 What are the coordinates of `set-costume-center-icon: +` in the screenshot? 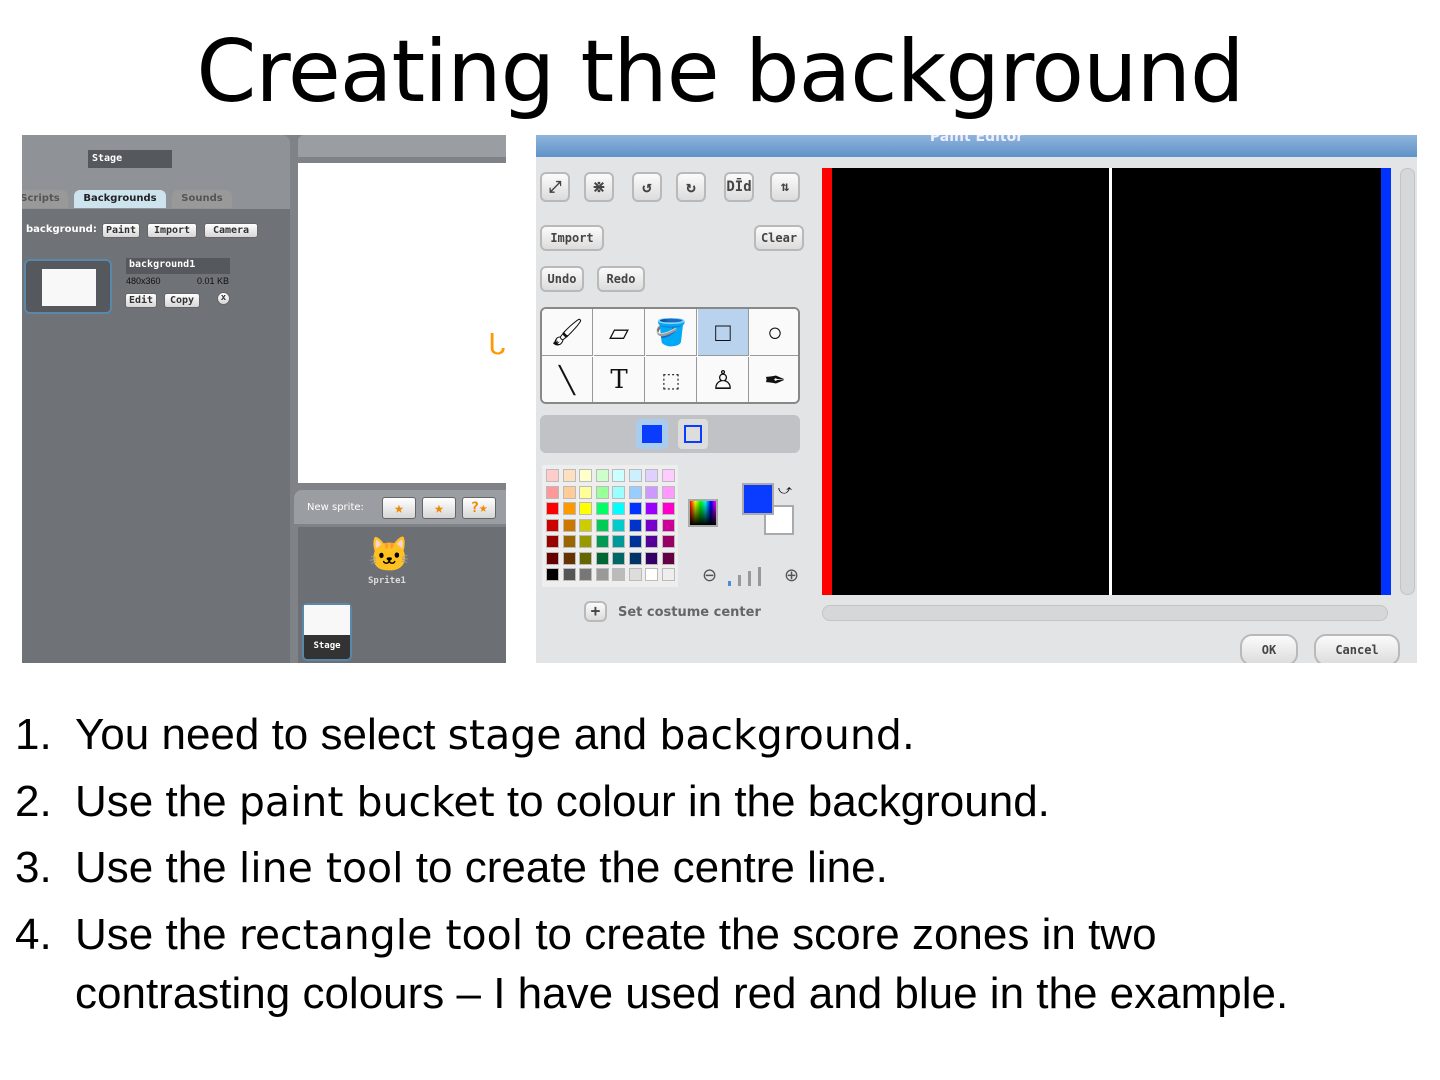 It's located at (595, 611).